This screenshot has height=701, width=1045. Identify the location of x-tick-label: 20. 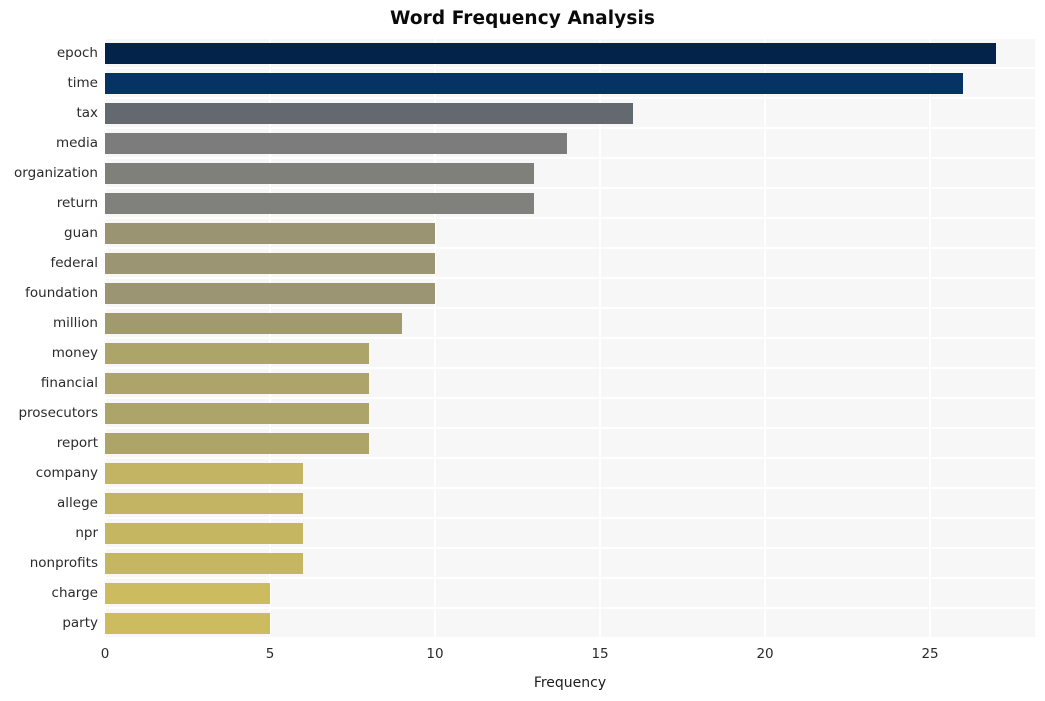
(765, 654).